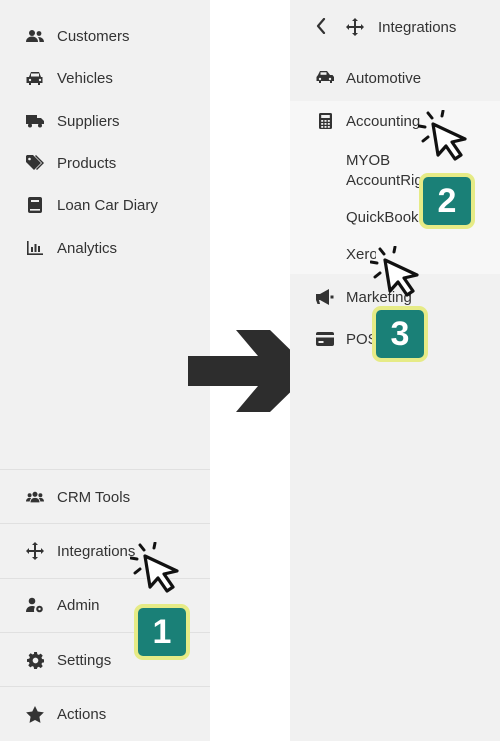 The width and height of the screenshot is (500, 741). What do you see at coordinates (400, 334) in the screenshot?
I see `step-badge-3: 3` at bounding box center [400, 334].